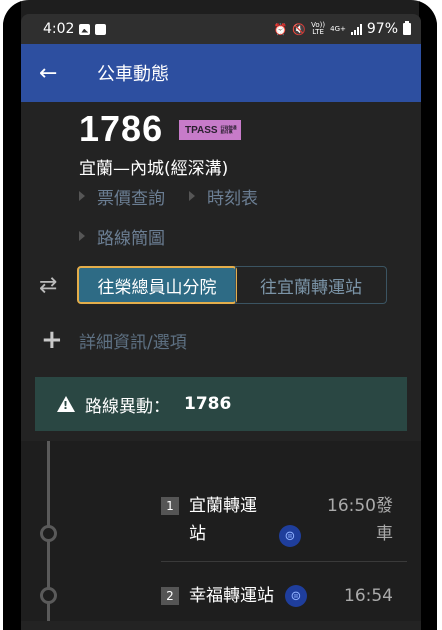  Describe the element at coordinates (232, 198) in the screenshot. I see `timetable-link-label: 時刻表` at that location.